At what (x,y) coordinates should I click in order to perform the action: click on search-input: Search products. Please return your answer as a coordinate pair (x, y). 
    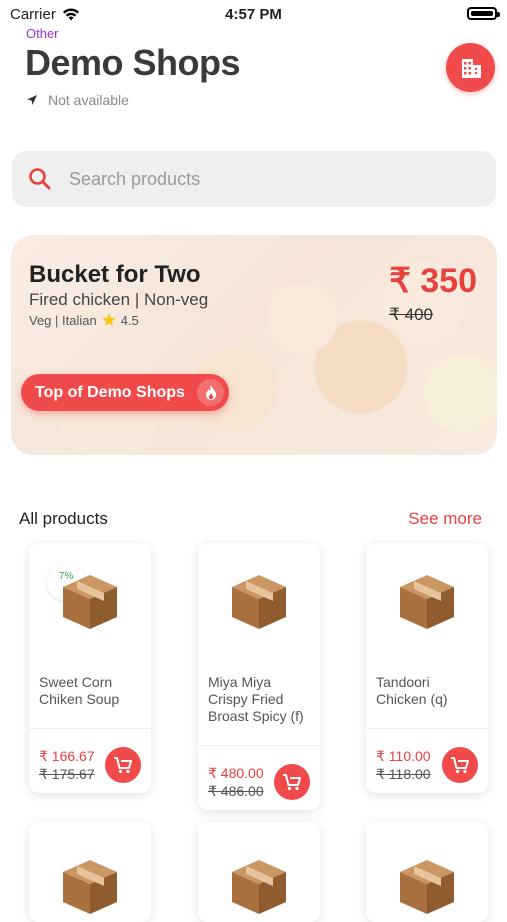
    Looking at the image, I should click on (134, 179).